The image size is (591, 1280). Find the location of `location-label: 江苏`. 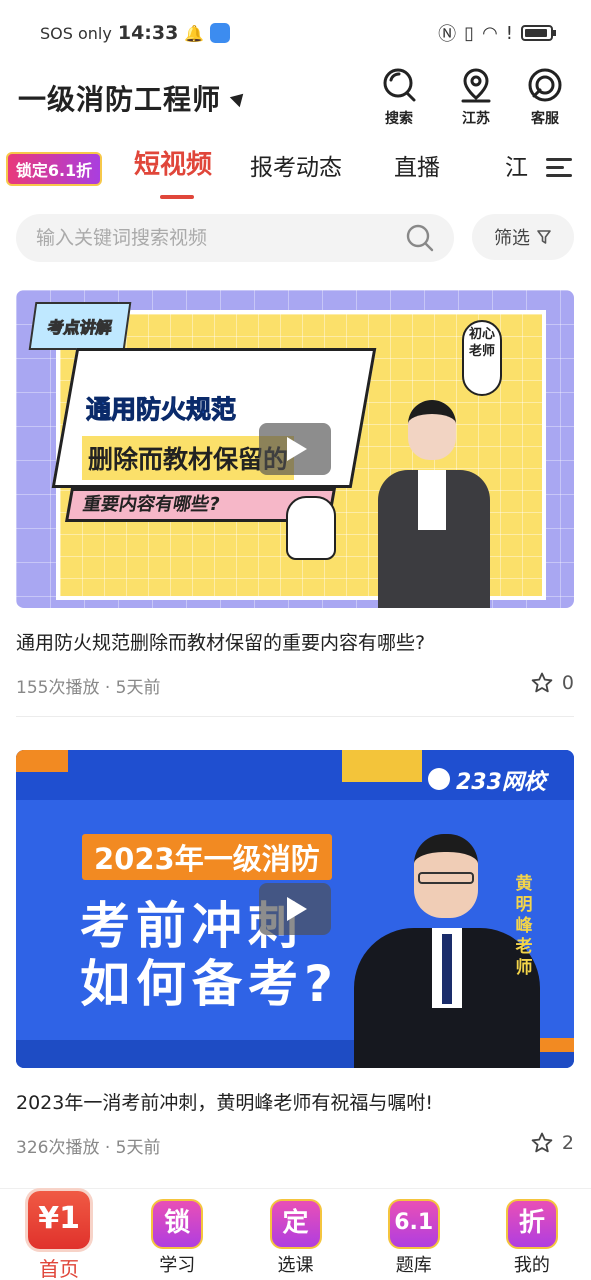

location-label: 江苏 is located at coordinates (476, 119).